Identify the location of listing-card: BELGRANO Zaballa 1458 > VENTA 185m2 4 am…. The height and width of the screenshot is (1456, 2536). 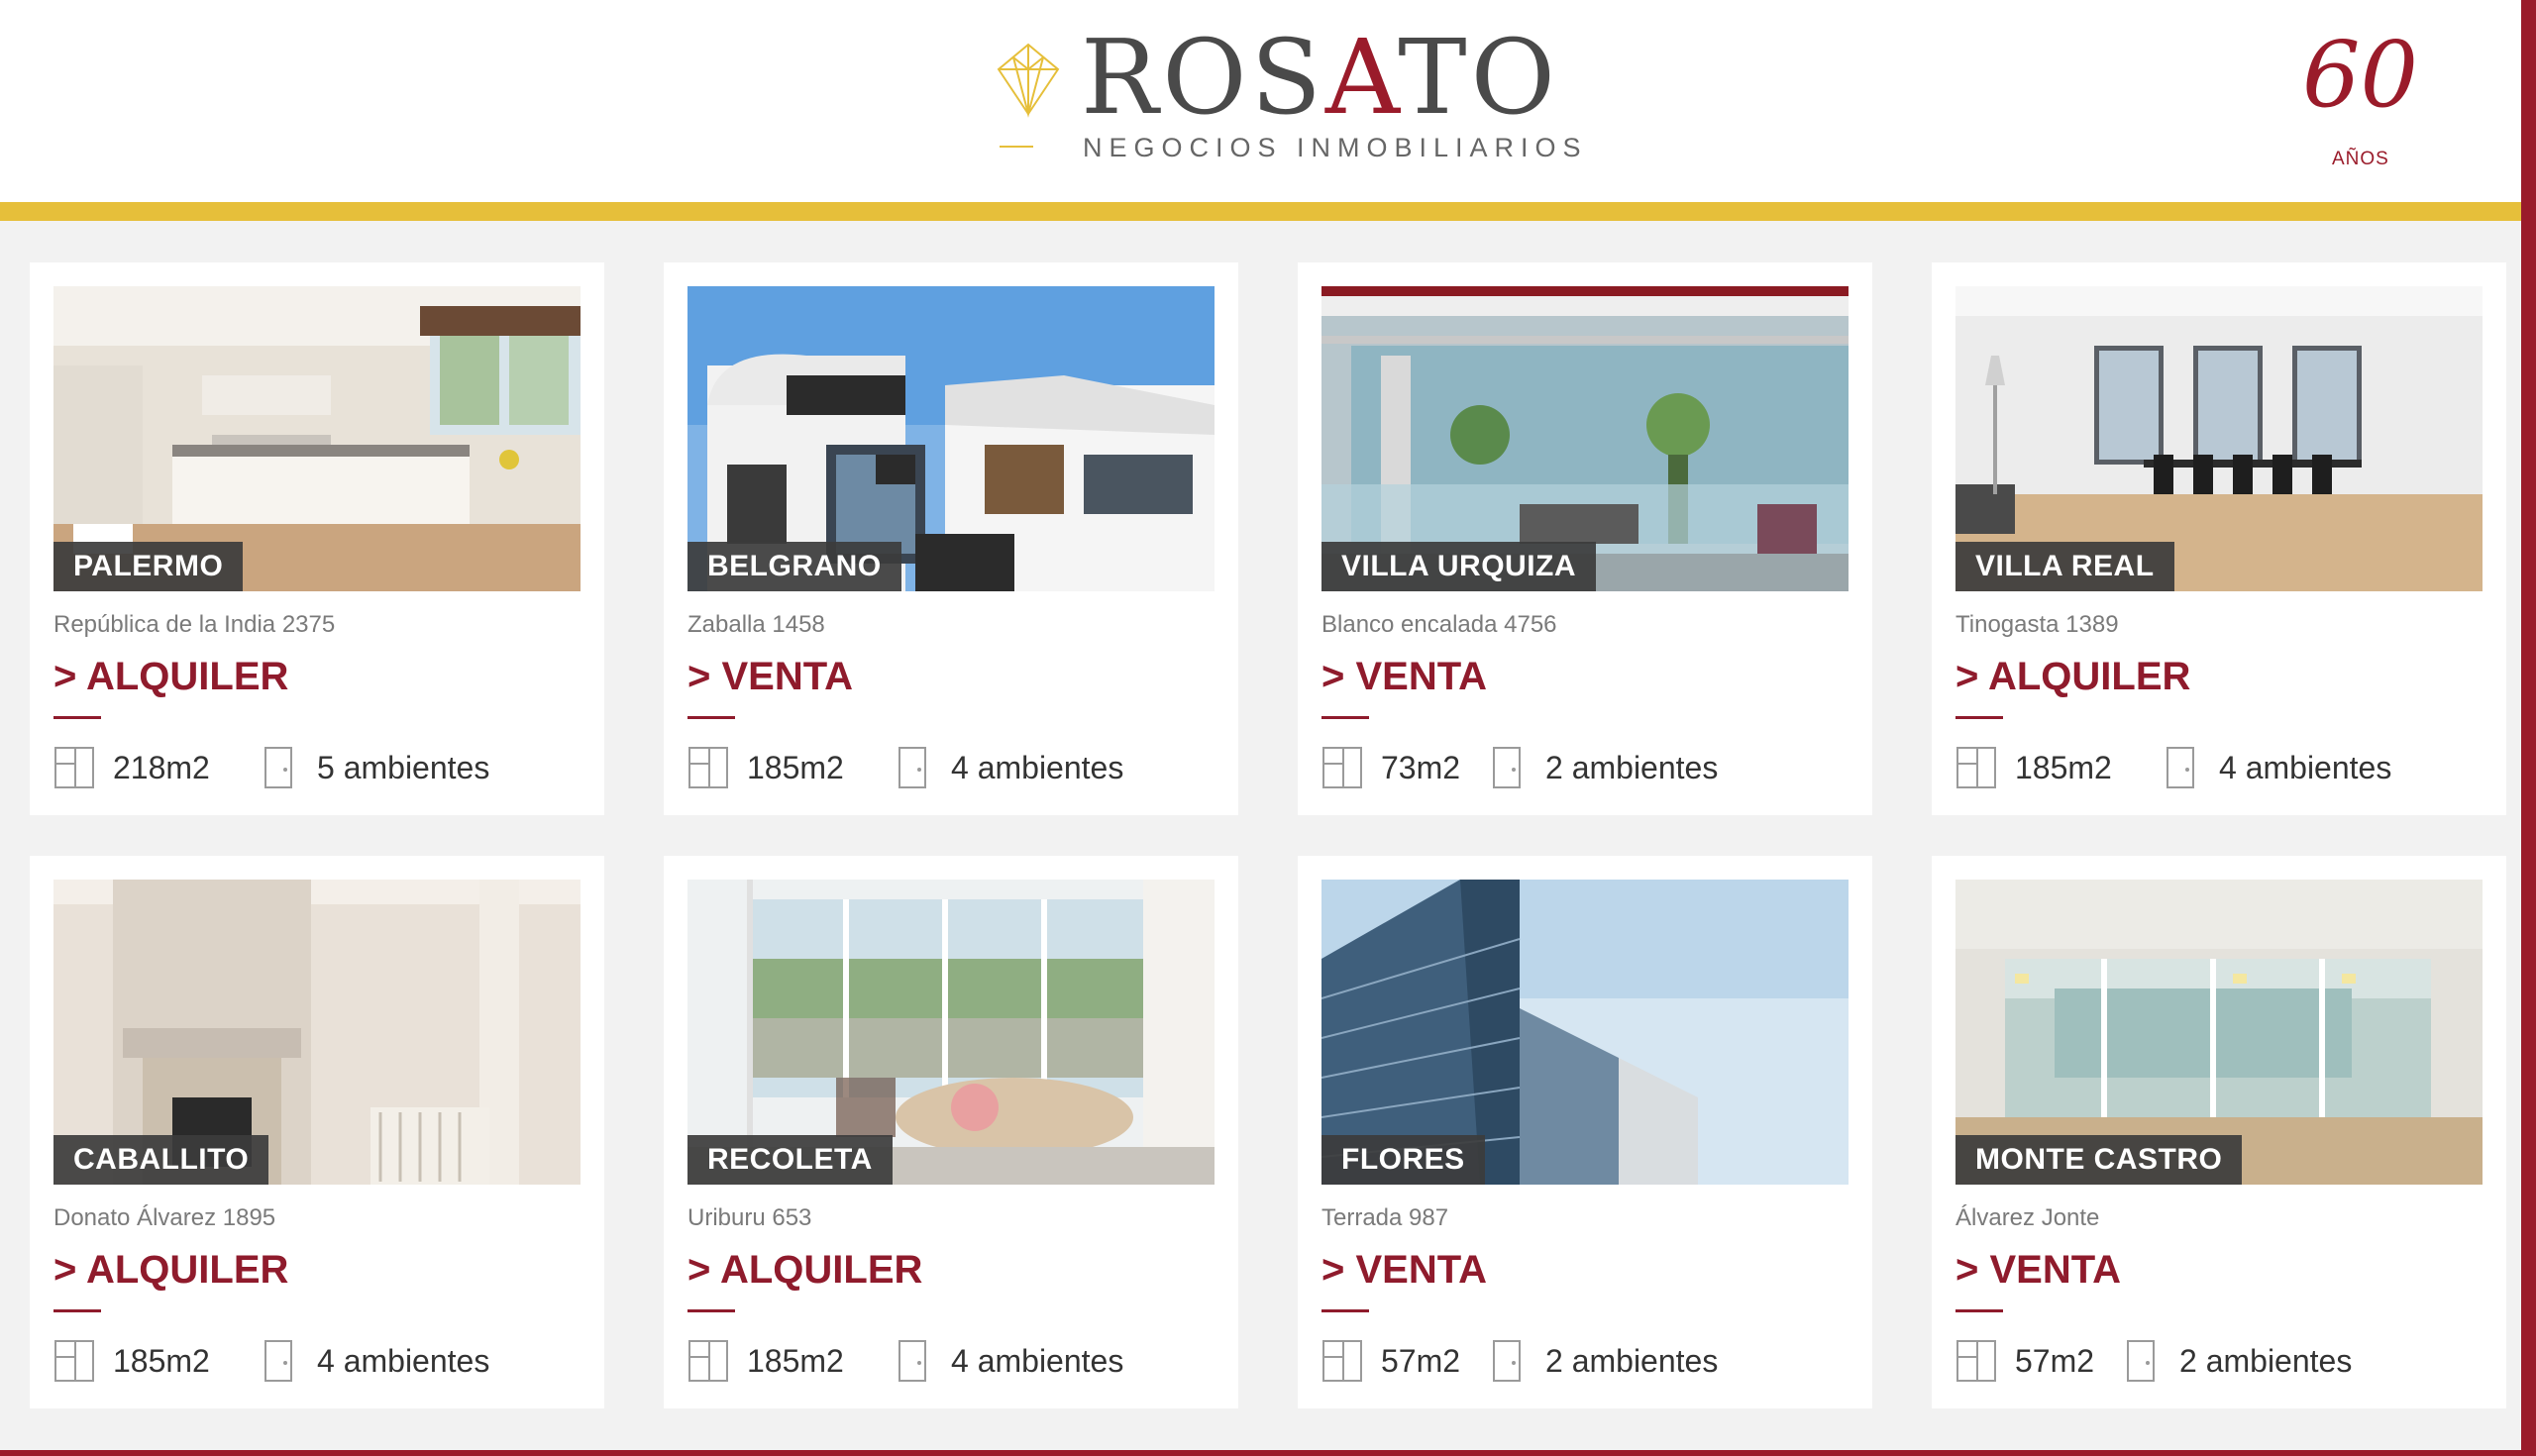
(951, 538).